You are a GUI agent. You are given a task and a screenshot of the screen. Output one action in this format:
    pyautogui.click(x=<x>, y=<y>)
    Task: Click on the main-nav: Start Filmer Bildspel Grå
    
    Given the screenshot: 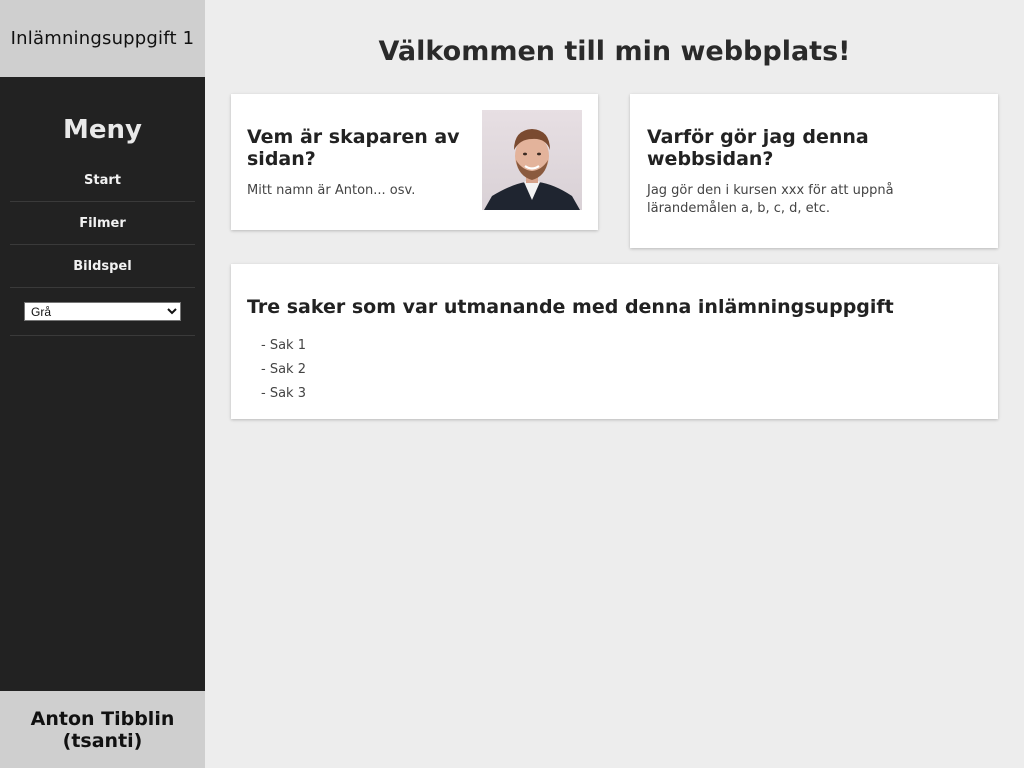 What is the action you would take?
    pyautogui.click(x=102, y=247)
    